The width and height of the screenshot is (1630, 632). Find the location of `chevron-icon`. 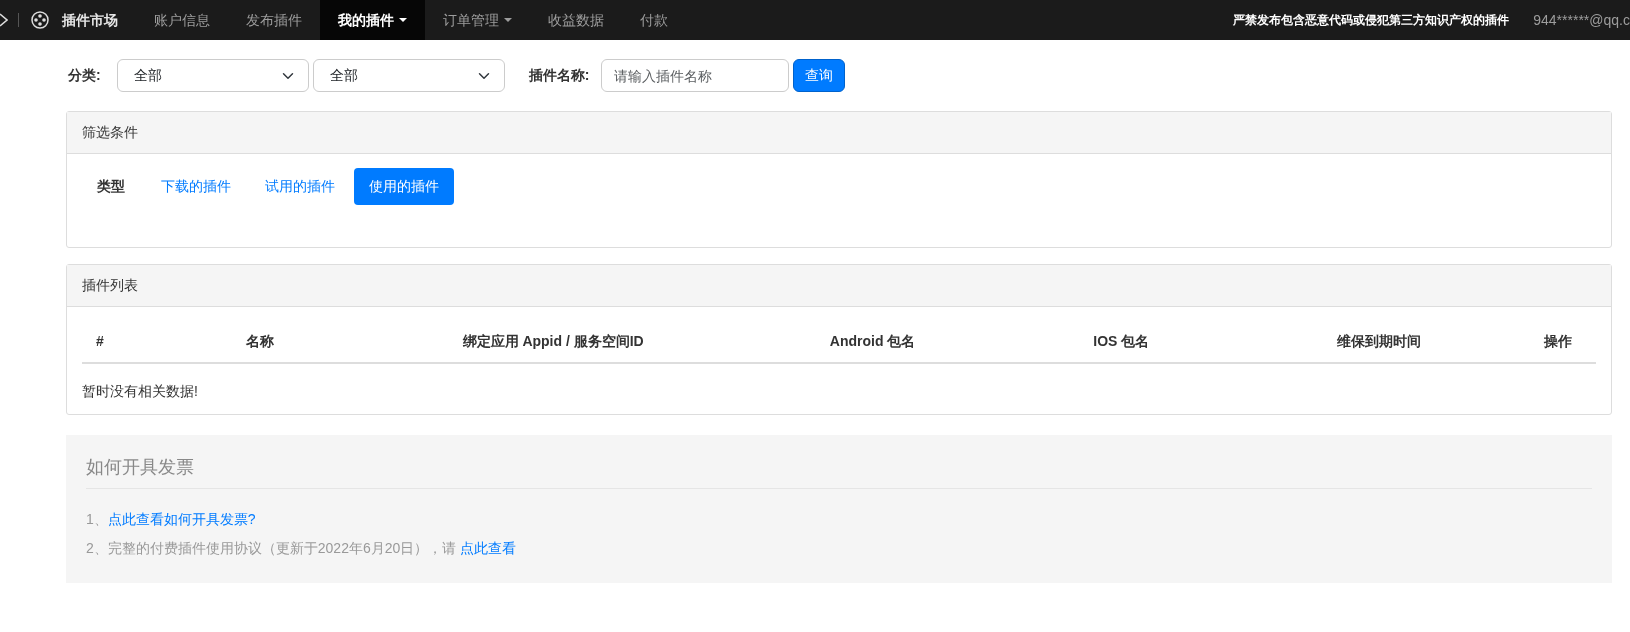

chevron-icon is located at coordinates (4, 20).